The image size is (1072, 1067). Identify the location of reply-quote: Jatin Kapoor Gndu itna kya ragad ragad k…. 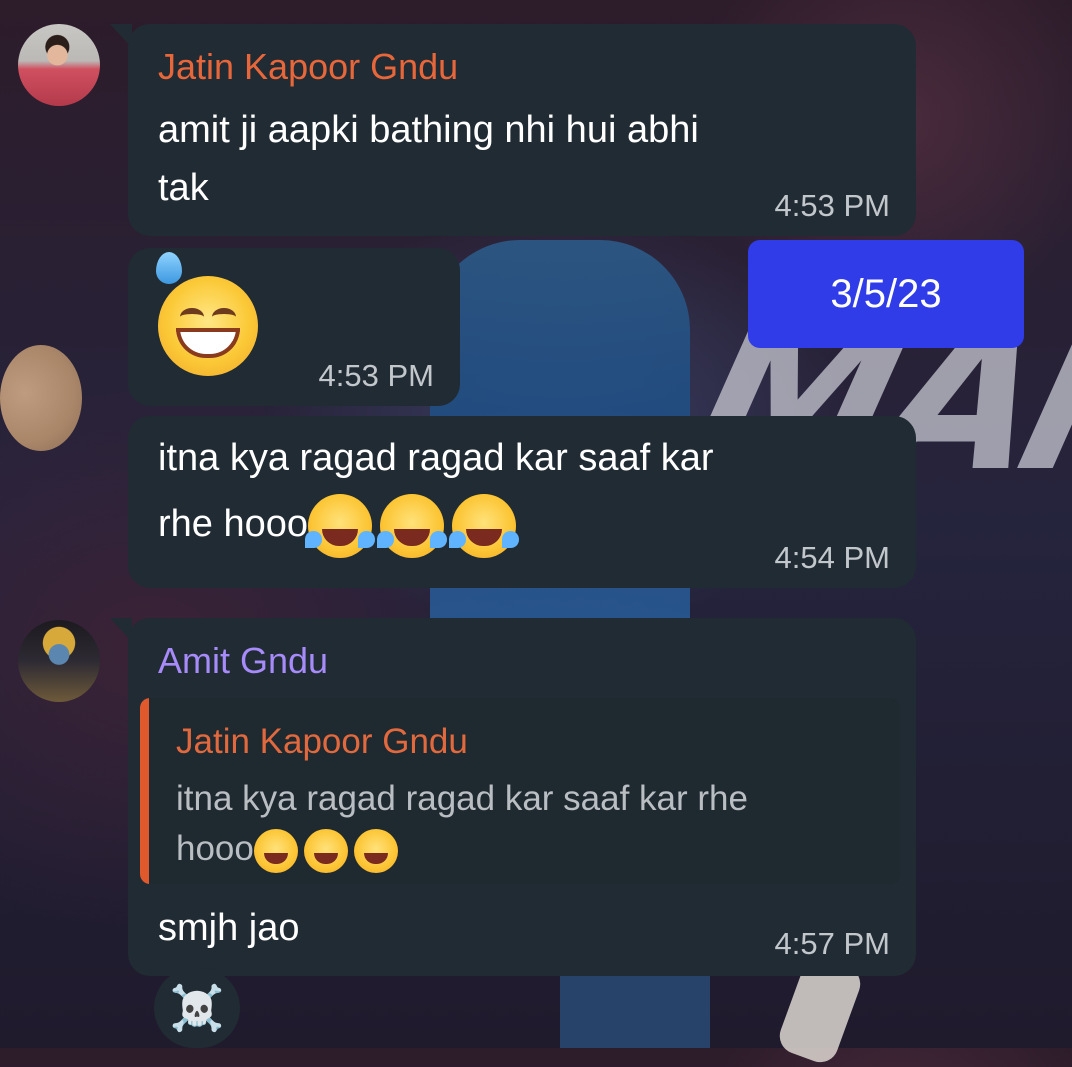
(520, 791).